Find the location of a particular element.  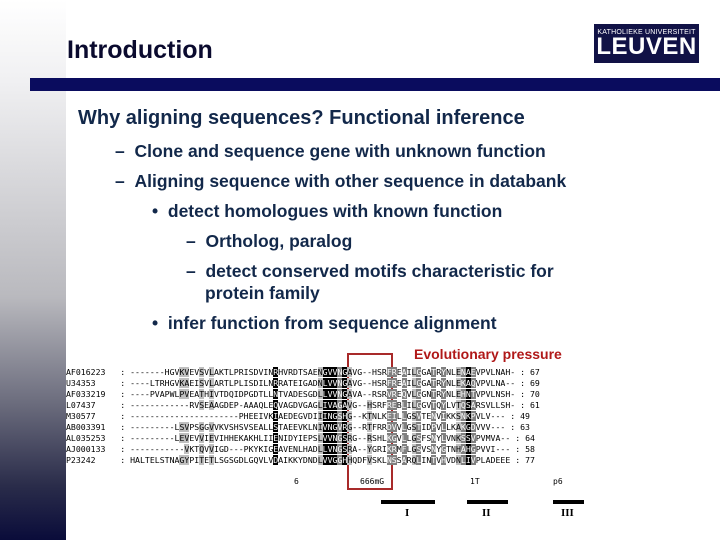

sequence-id: L07437 : is located at coordinates (98, 405).